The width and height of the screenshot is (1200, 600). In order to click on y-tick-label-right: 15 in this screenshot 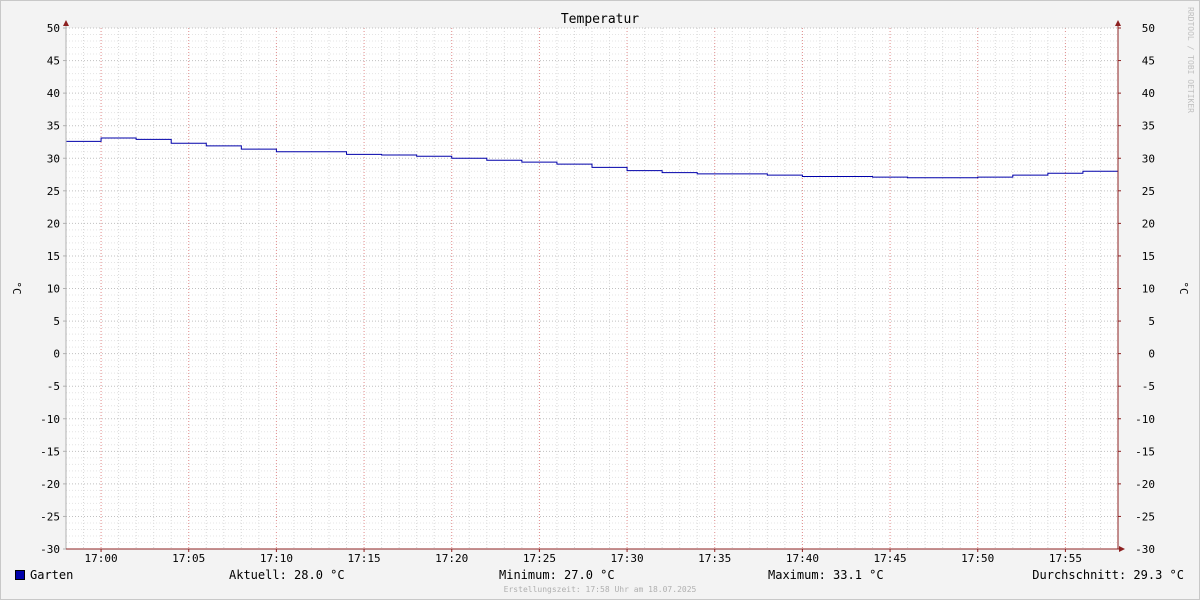, I will do `click(1148, 256)`.